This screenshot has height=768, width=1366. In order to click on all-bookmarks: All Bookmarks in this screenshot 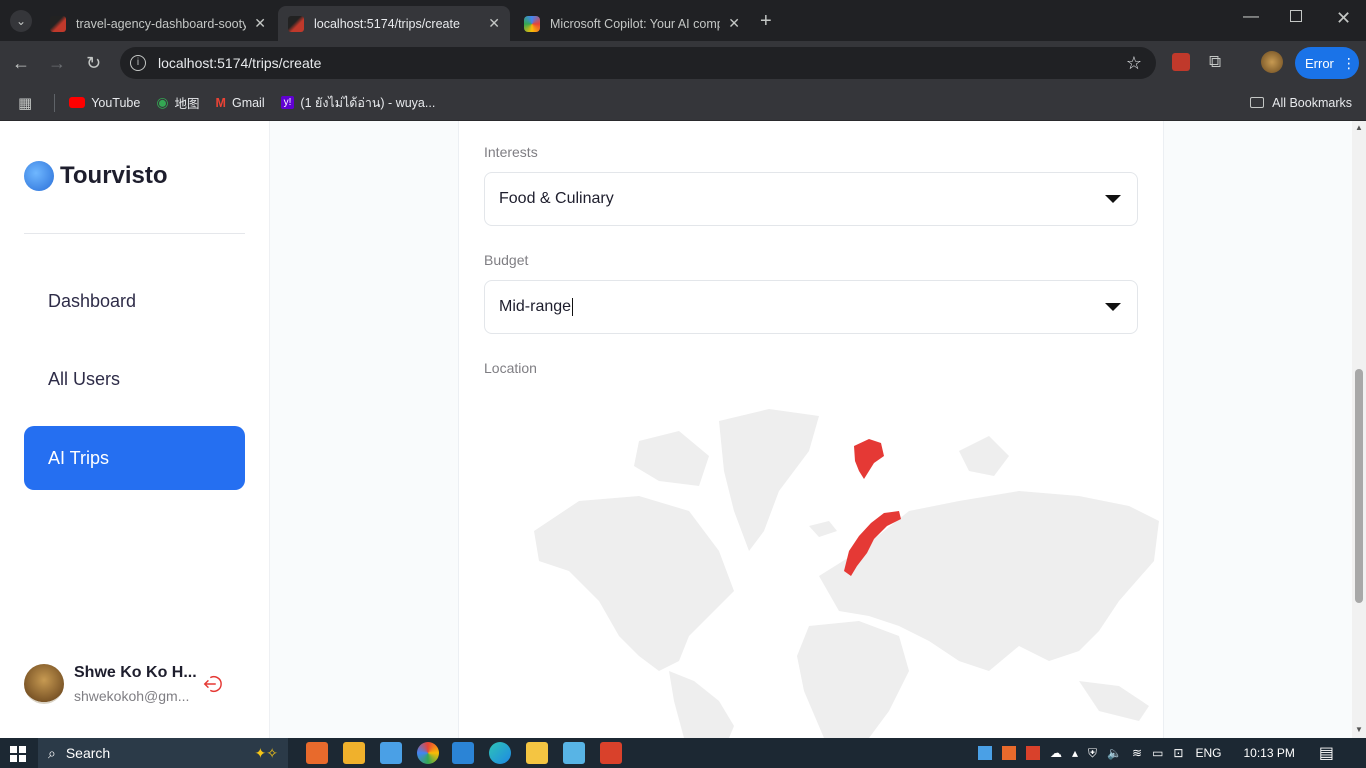, I will do `click(1301, 103)`.